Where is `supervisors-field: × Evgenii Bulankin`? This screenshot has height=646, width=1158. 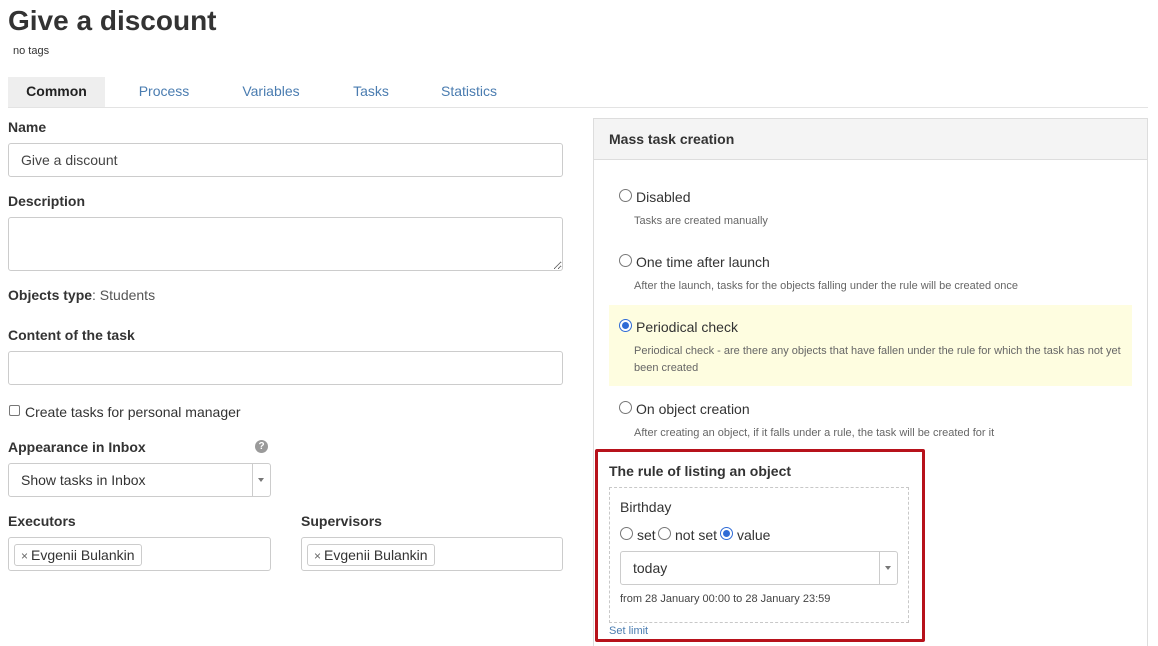
supervisors-field: × Evgenii Bulankin is located at coordinates (432, 554).